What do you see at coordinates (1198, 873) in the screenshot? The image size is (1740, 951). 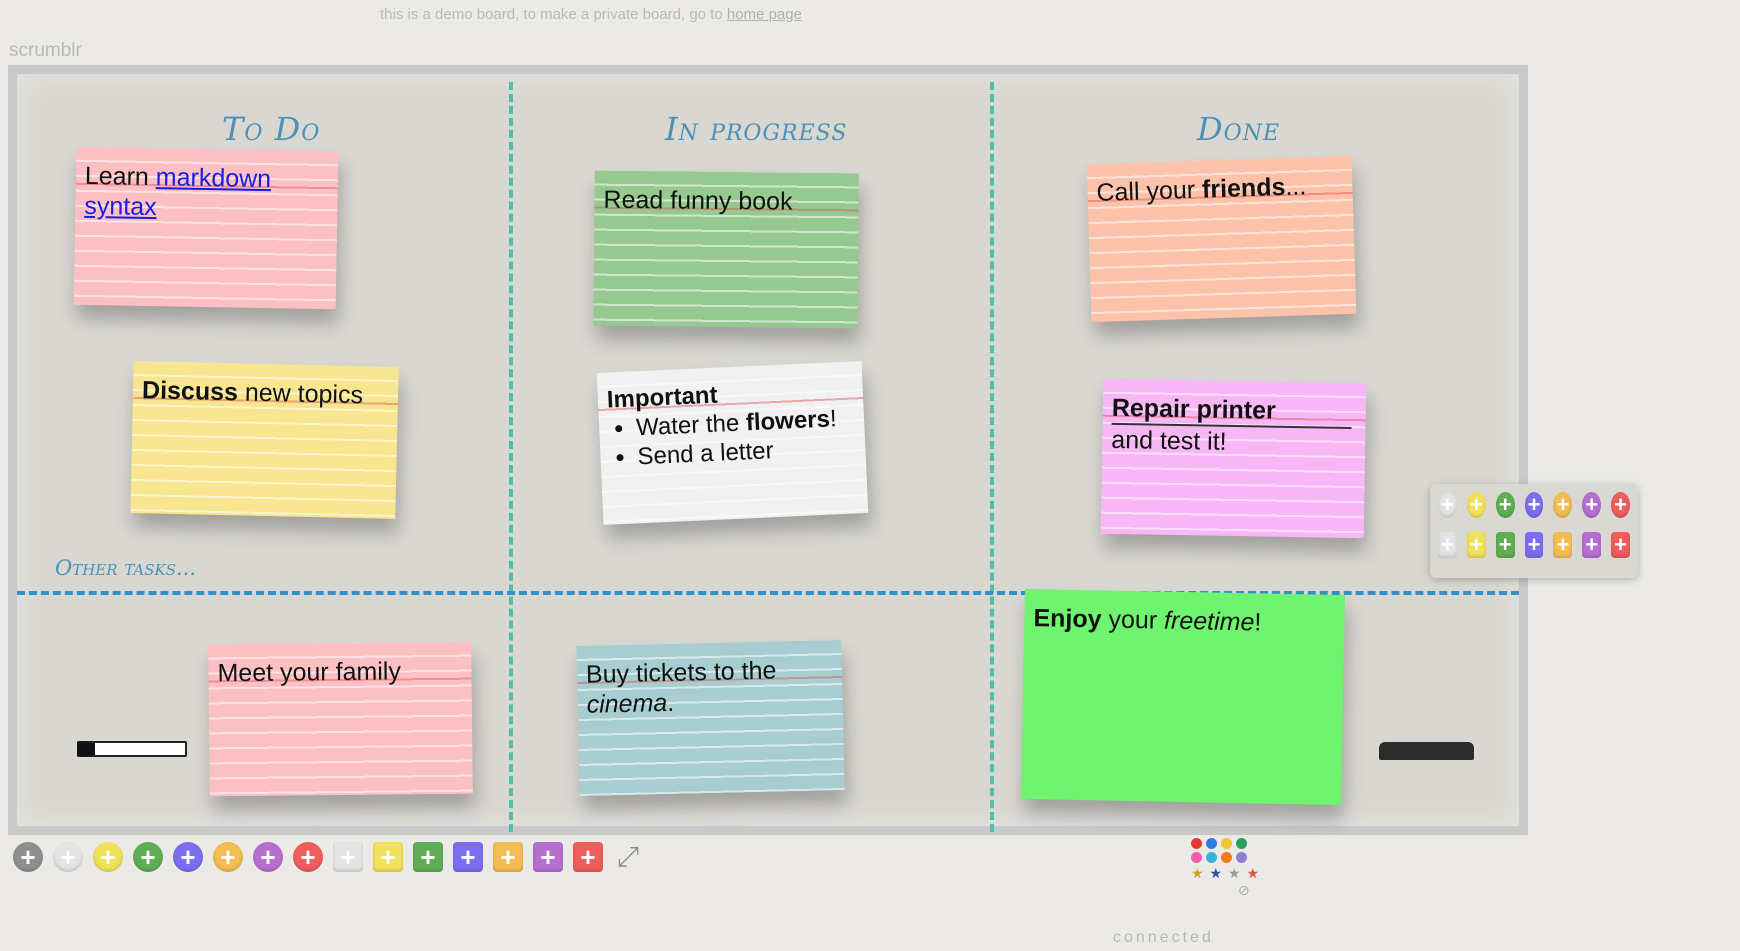 I see `gold-star-marker: ★` at bounding box center [1198, 873].